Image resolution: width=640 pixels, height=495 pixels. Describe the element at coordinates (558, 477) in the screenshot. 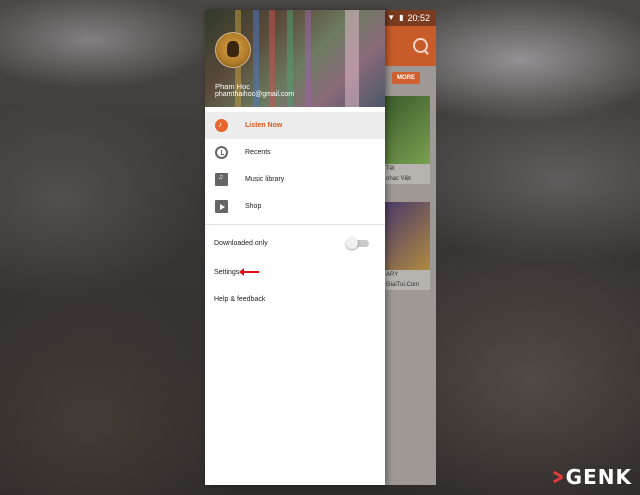

I see `genk-logo-icon` at that location.